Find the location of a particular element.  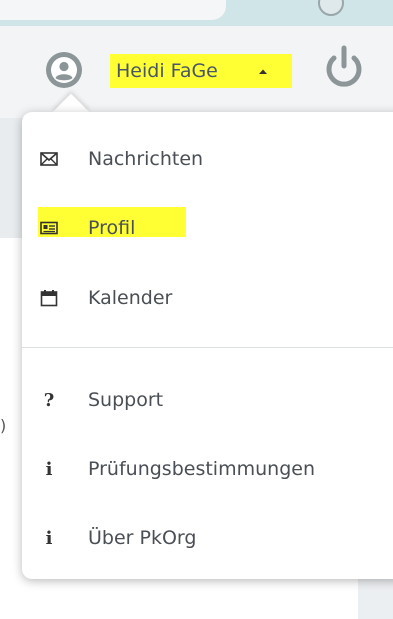

top-strip is located at coordinates (196, 13).